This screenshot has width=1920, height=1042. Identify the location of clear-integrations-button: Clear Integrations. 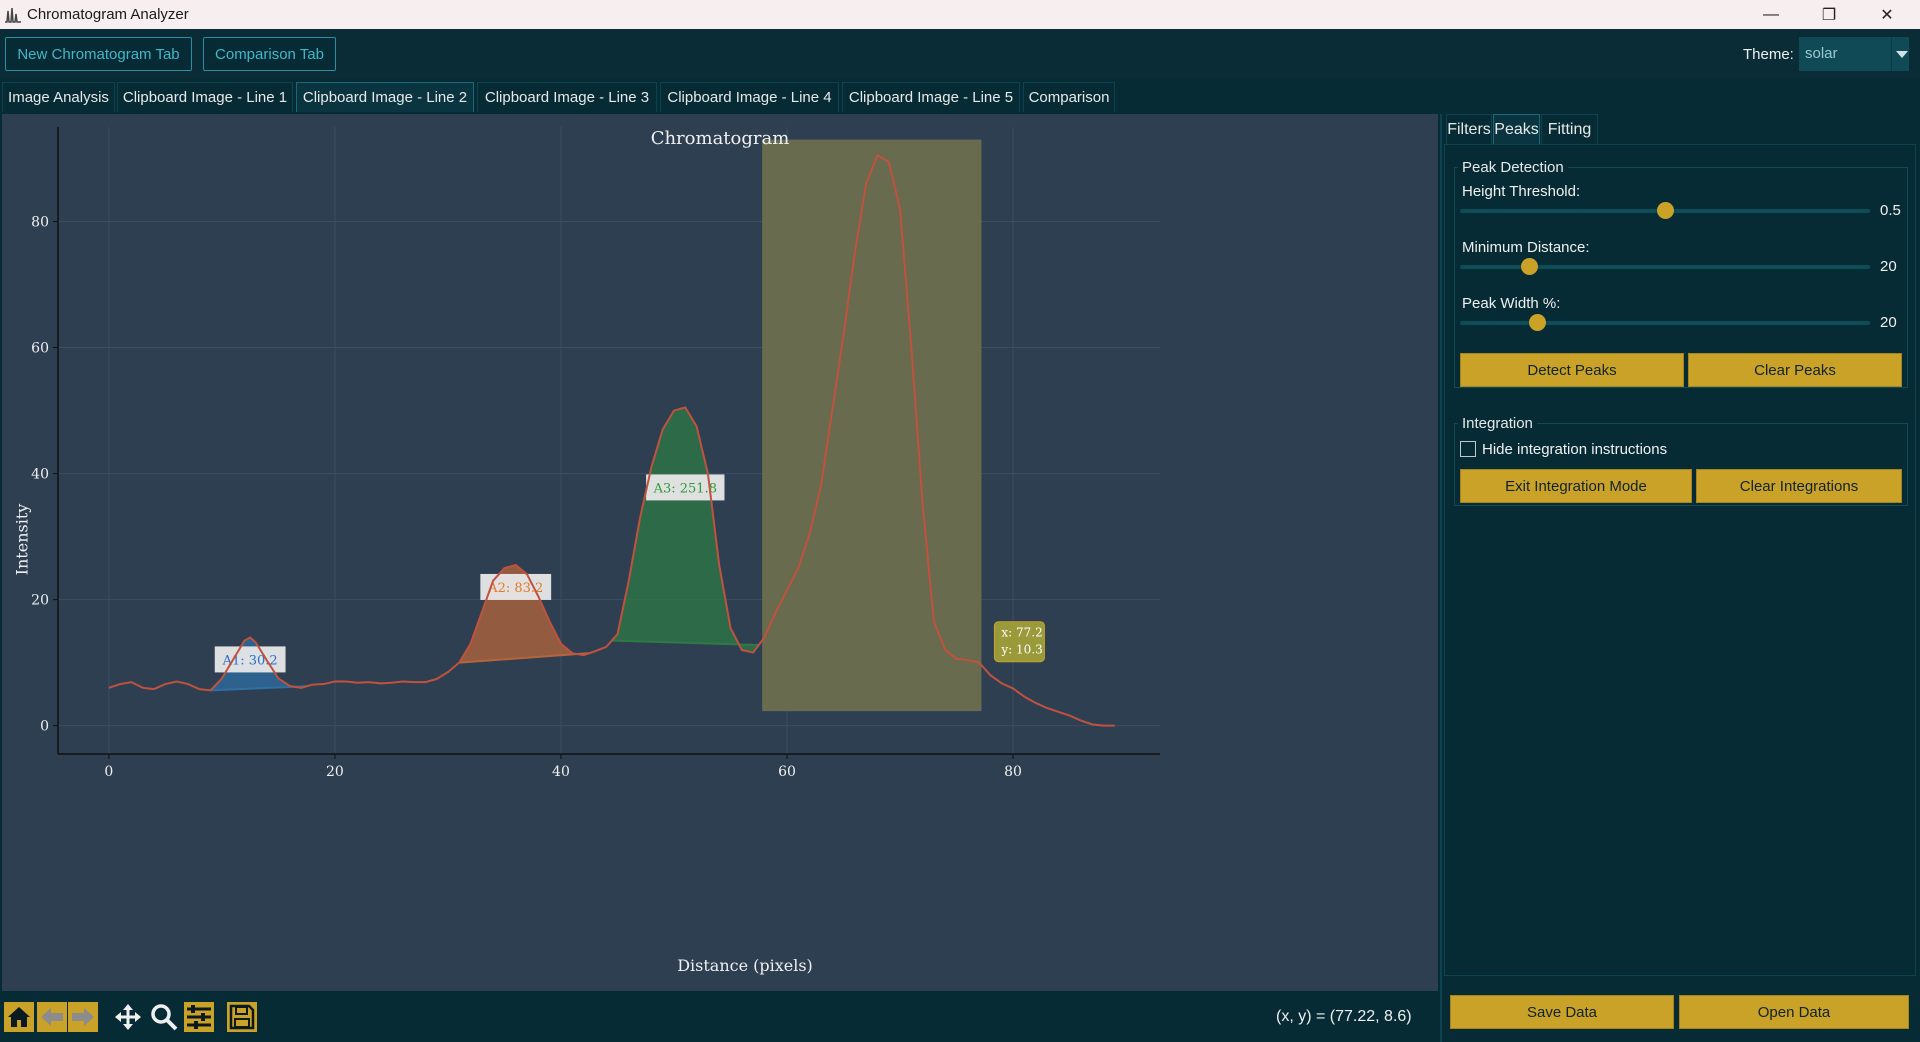
(1799, 486).